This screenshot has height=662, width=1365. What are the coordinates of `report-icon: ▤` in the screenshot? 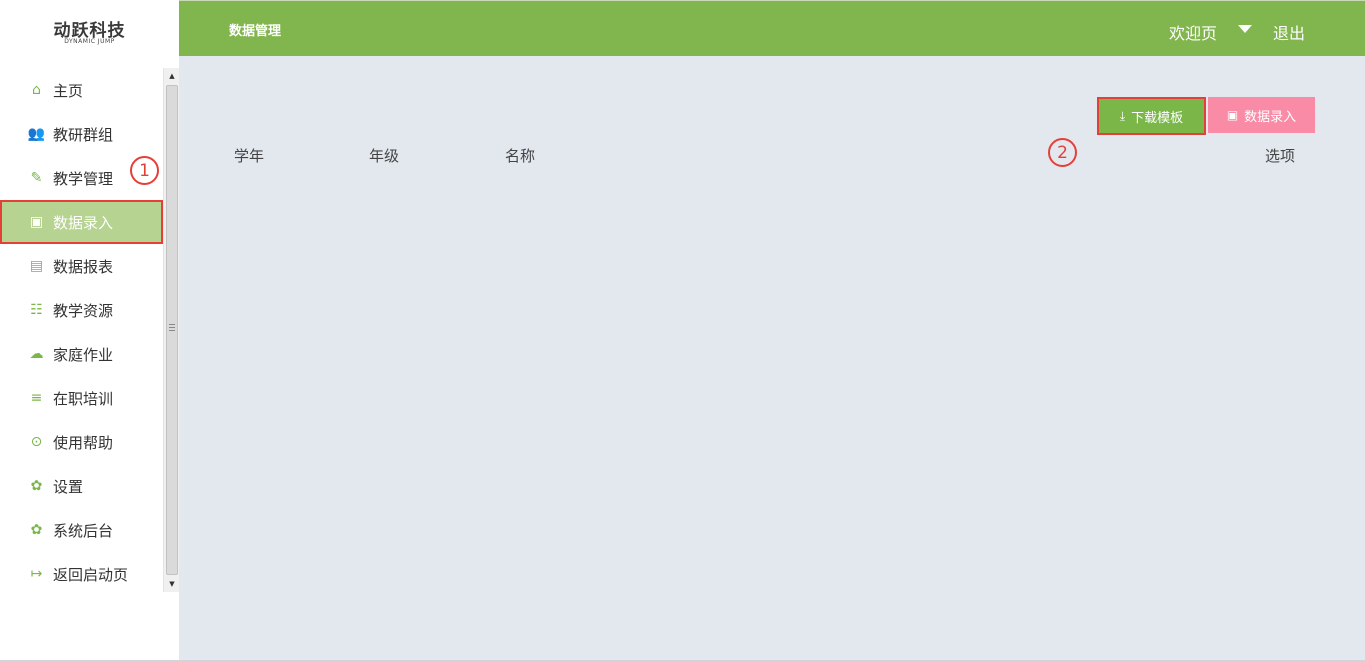 It's located at (36, 266).